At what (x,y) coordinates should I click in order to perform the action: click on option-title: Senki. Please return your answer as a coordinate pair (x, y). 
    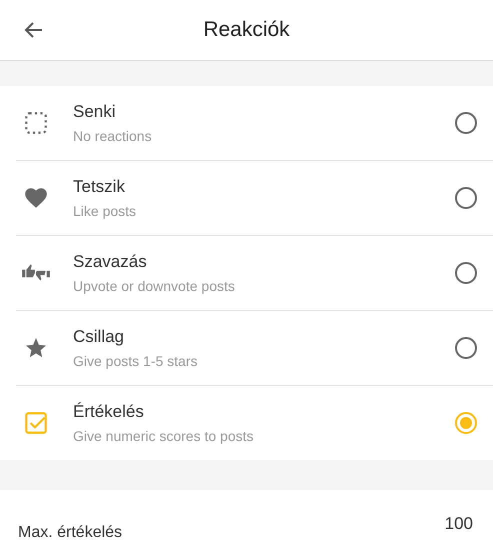
    Looking at the image, I should click on (94, 112).